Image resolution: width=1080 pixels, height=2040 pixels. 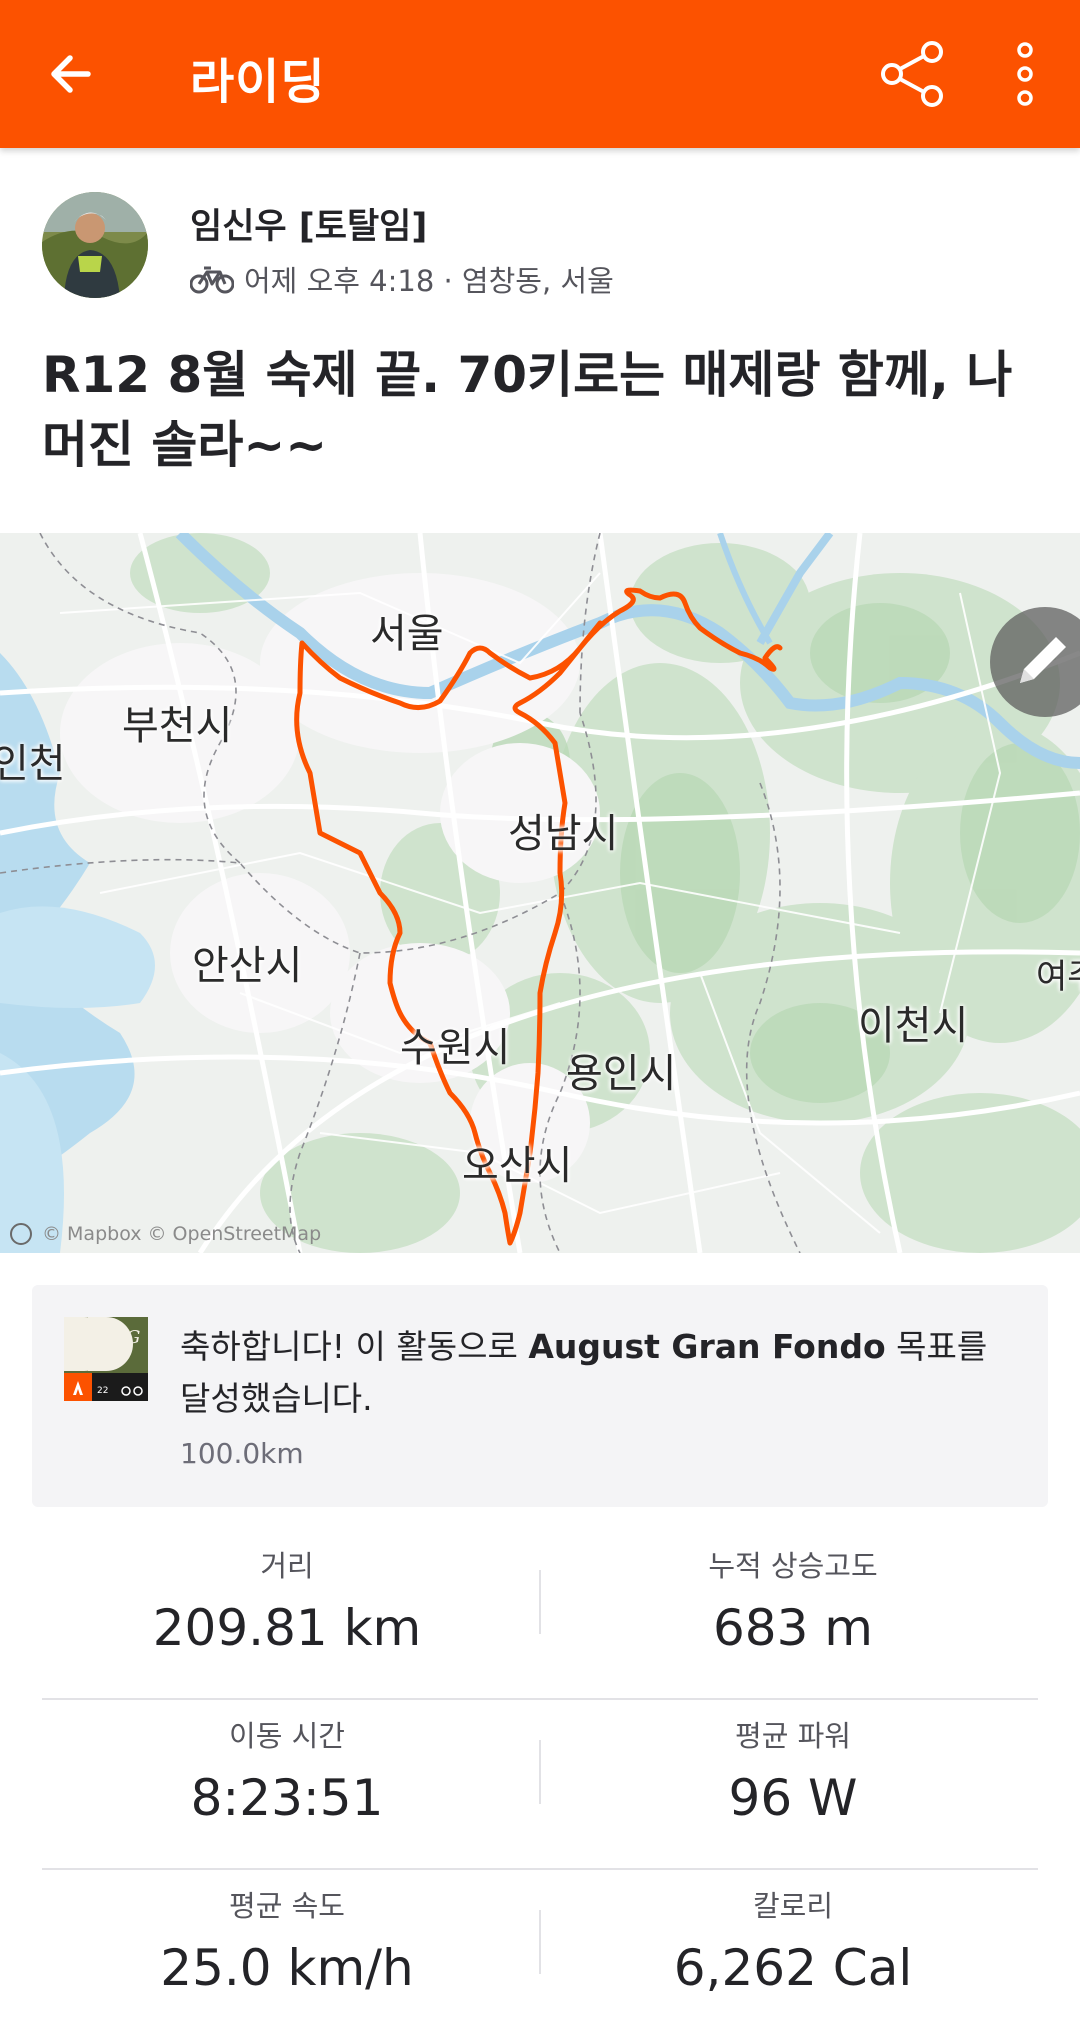 What do you see at coordinates (540, 74) in the screenshot?
I see `app-bar: 라이딩` at bounding box center [540, 74].